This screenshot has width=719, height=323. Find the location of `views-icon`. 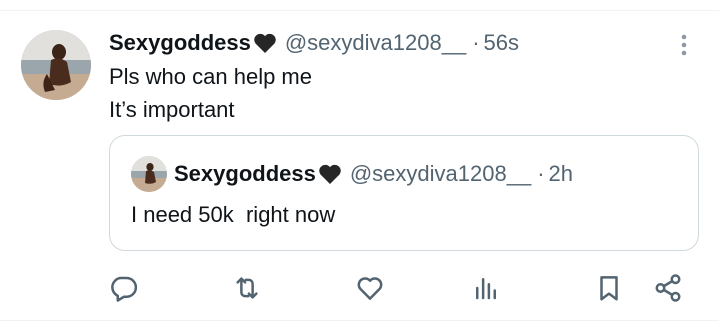

views-icon is located at coordinates (486, 289).